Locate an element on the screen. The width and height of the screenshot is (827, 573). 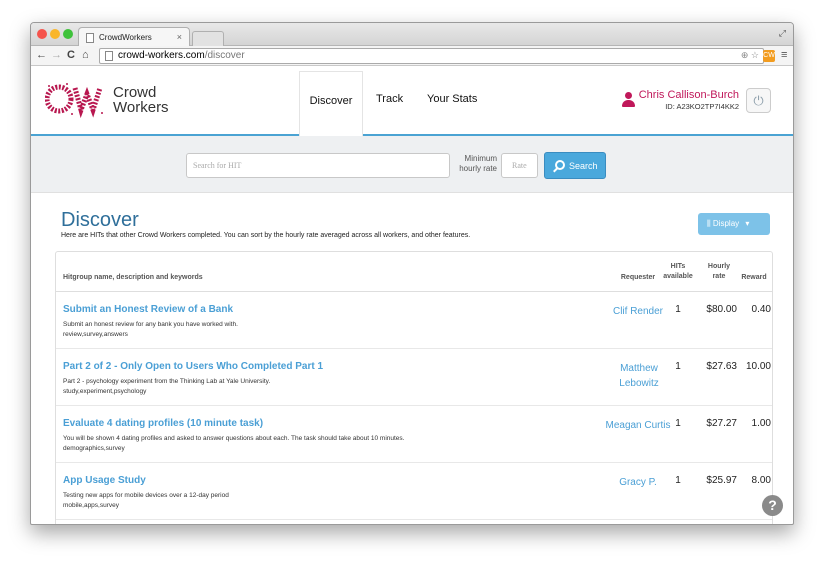
requester-link: Matthew Lebowitz is located at coordinates (639, 376).